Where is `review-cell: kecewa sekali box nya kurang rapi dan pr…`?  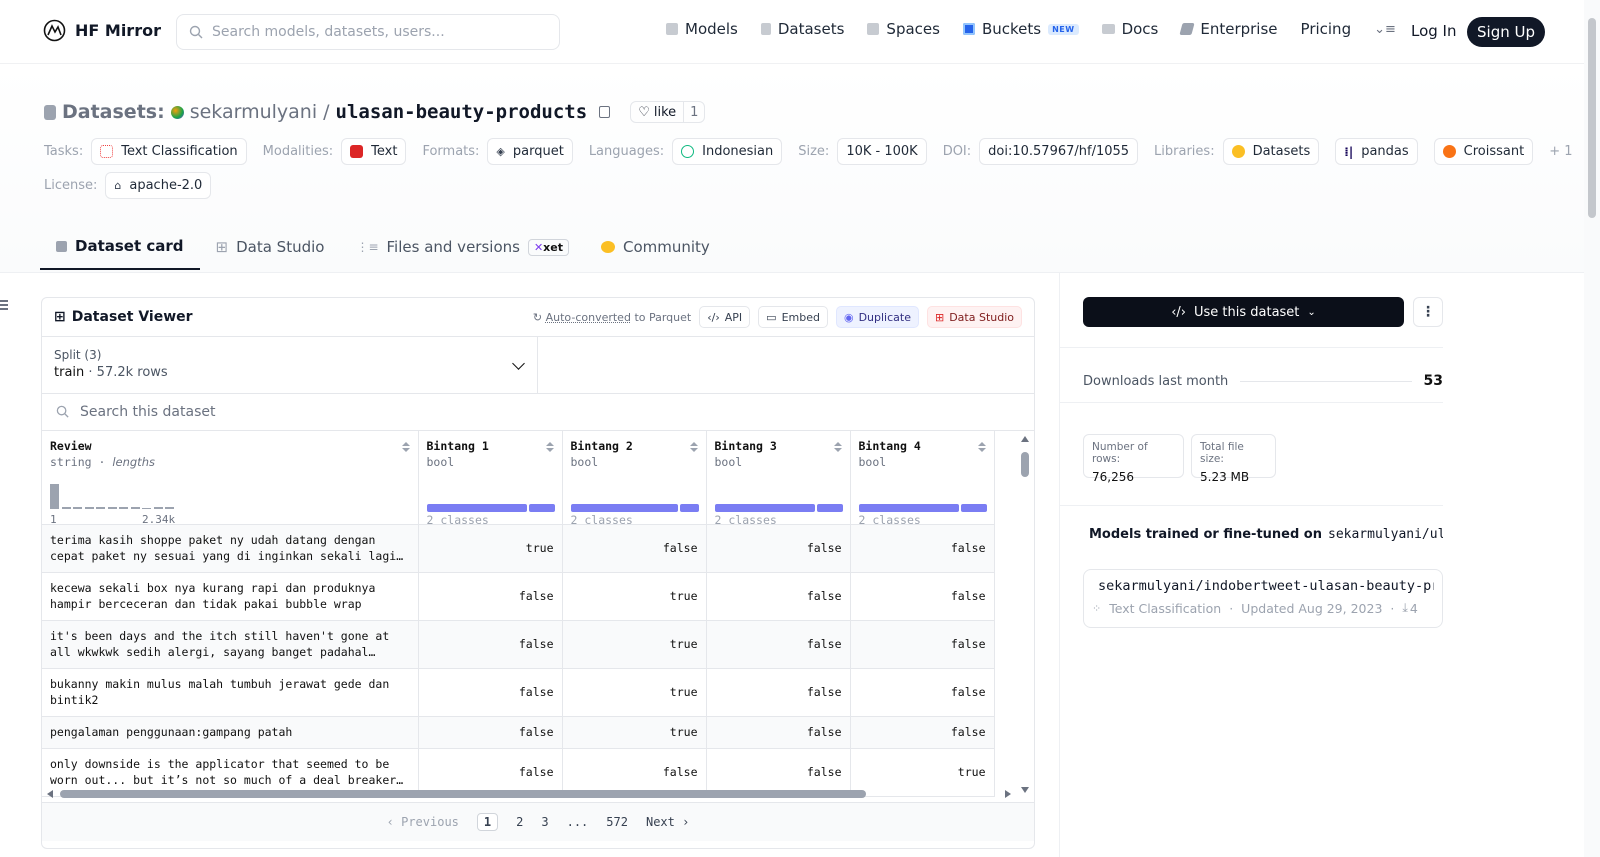 review-cell: kecewa sekali box nya kurang rapi dan pr… is located at coordinates (230, 596).